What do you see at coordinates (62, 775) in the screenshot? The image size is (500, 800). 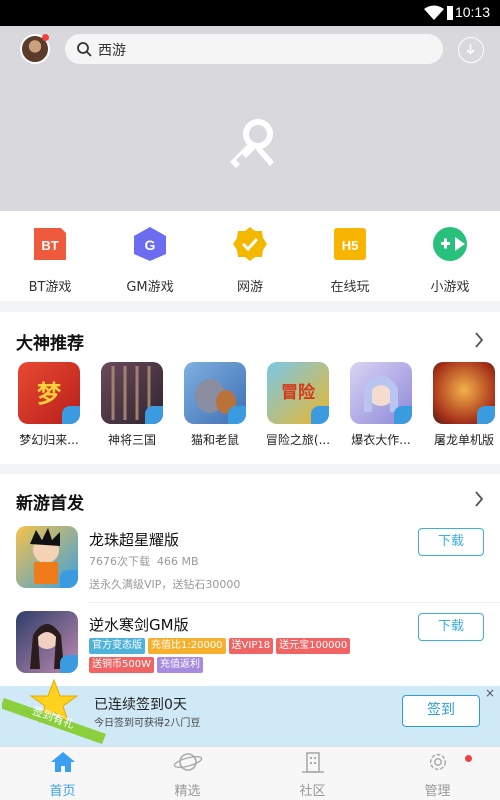 I see `nav-home: 首页` at bounding box center [62, 775].